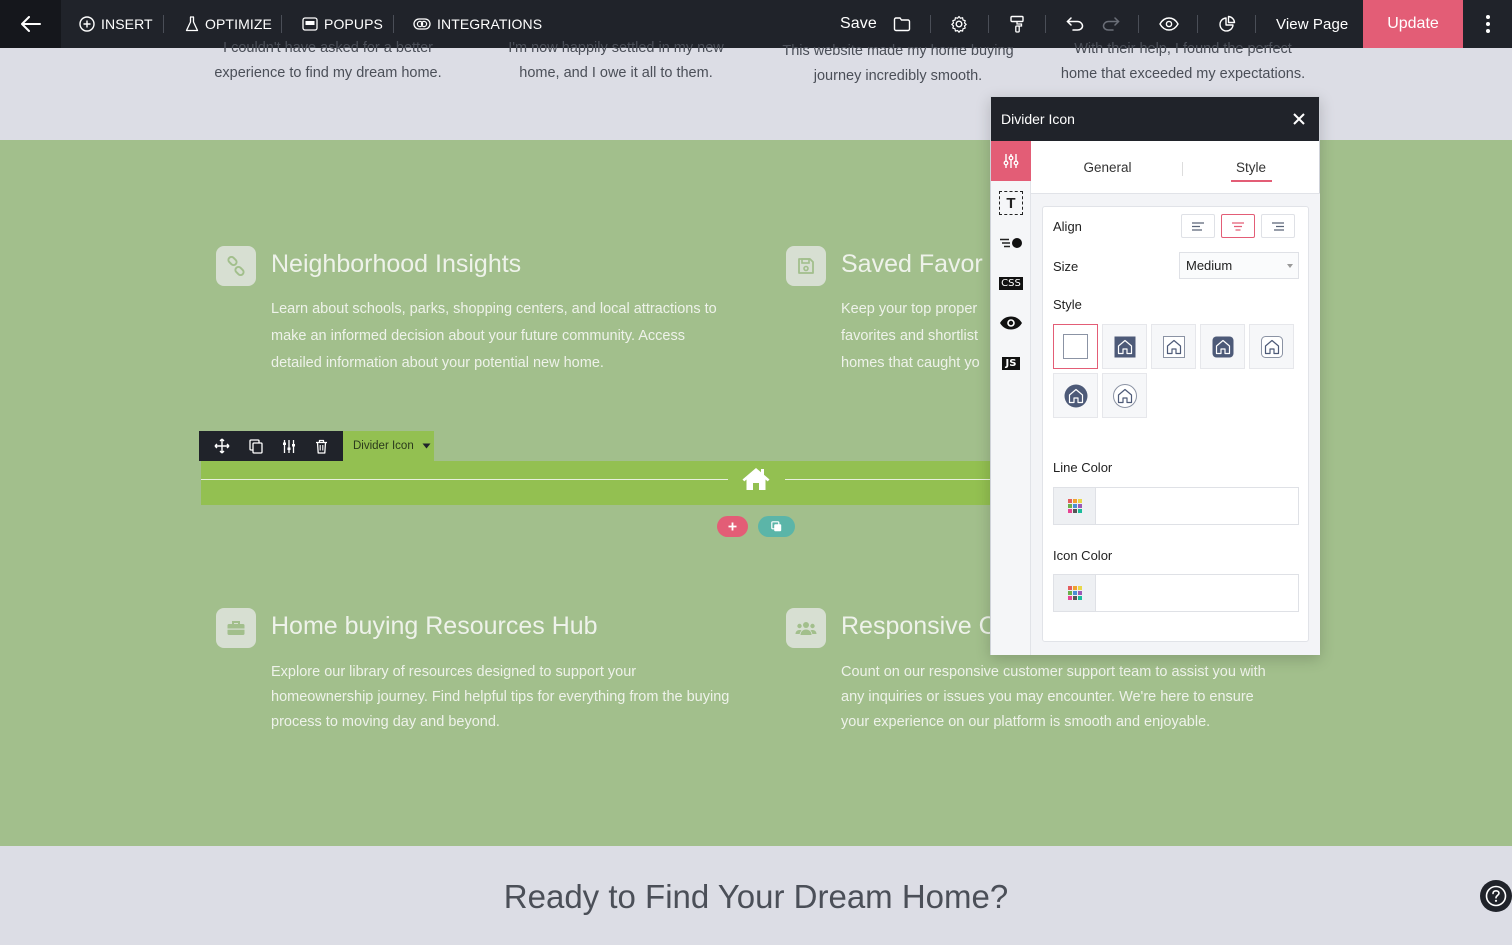  I want to click on text-icon: T, so click(1011, 203).